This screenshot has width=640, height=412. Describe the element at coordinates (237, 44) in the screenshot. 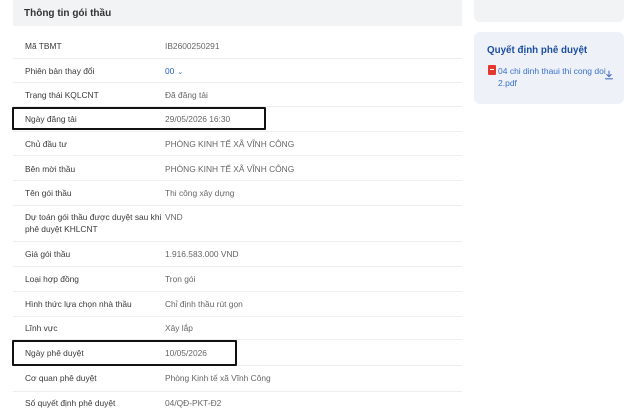

I see `row-ma-tbmt: Mã TBMT IB2600250291` at that location.